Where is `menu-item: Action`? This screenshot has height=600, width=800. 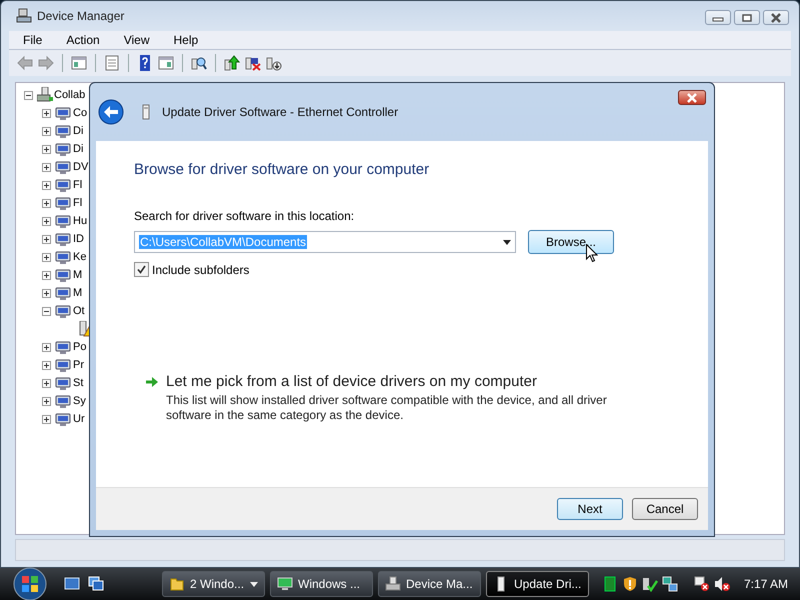
menu-item: Action is located at coordinates (81, 40).